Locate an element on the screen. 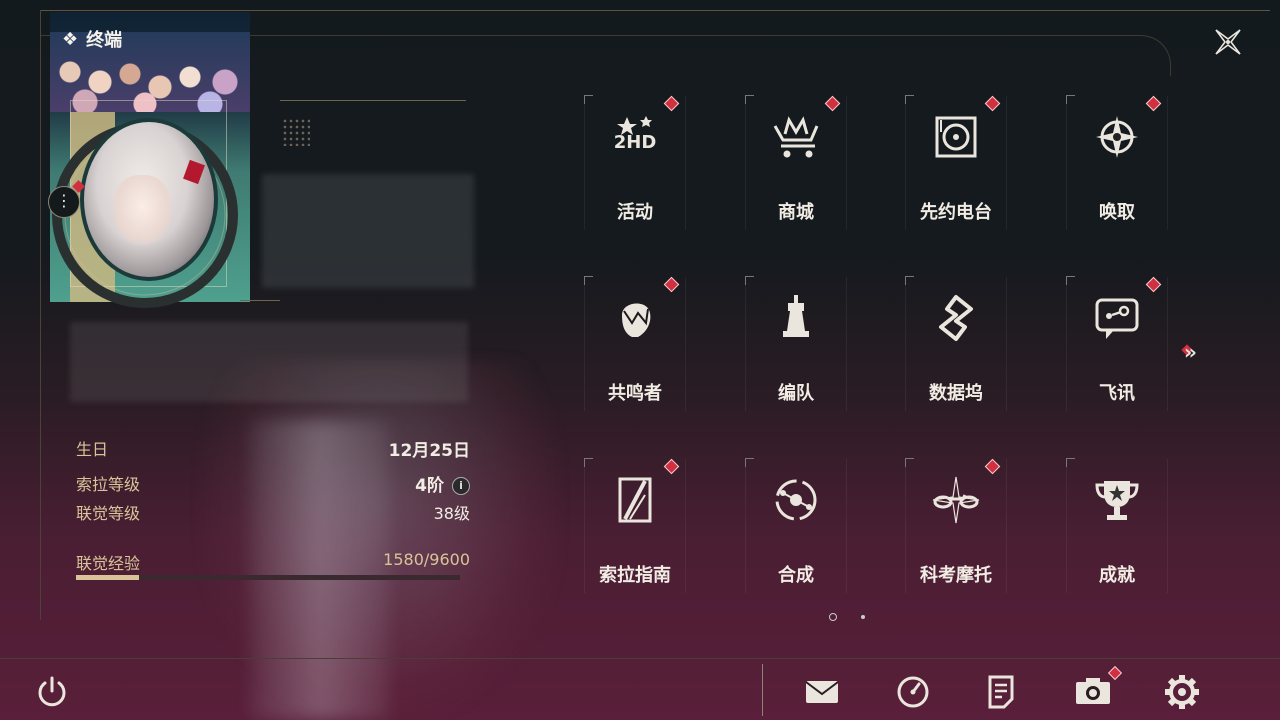 The width and height of the screenshot is (1280, 720). chess-team-icon is located at coordinates (796, 316).